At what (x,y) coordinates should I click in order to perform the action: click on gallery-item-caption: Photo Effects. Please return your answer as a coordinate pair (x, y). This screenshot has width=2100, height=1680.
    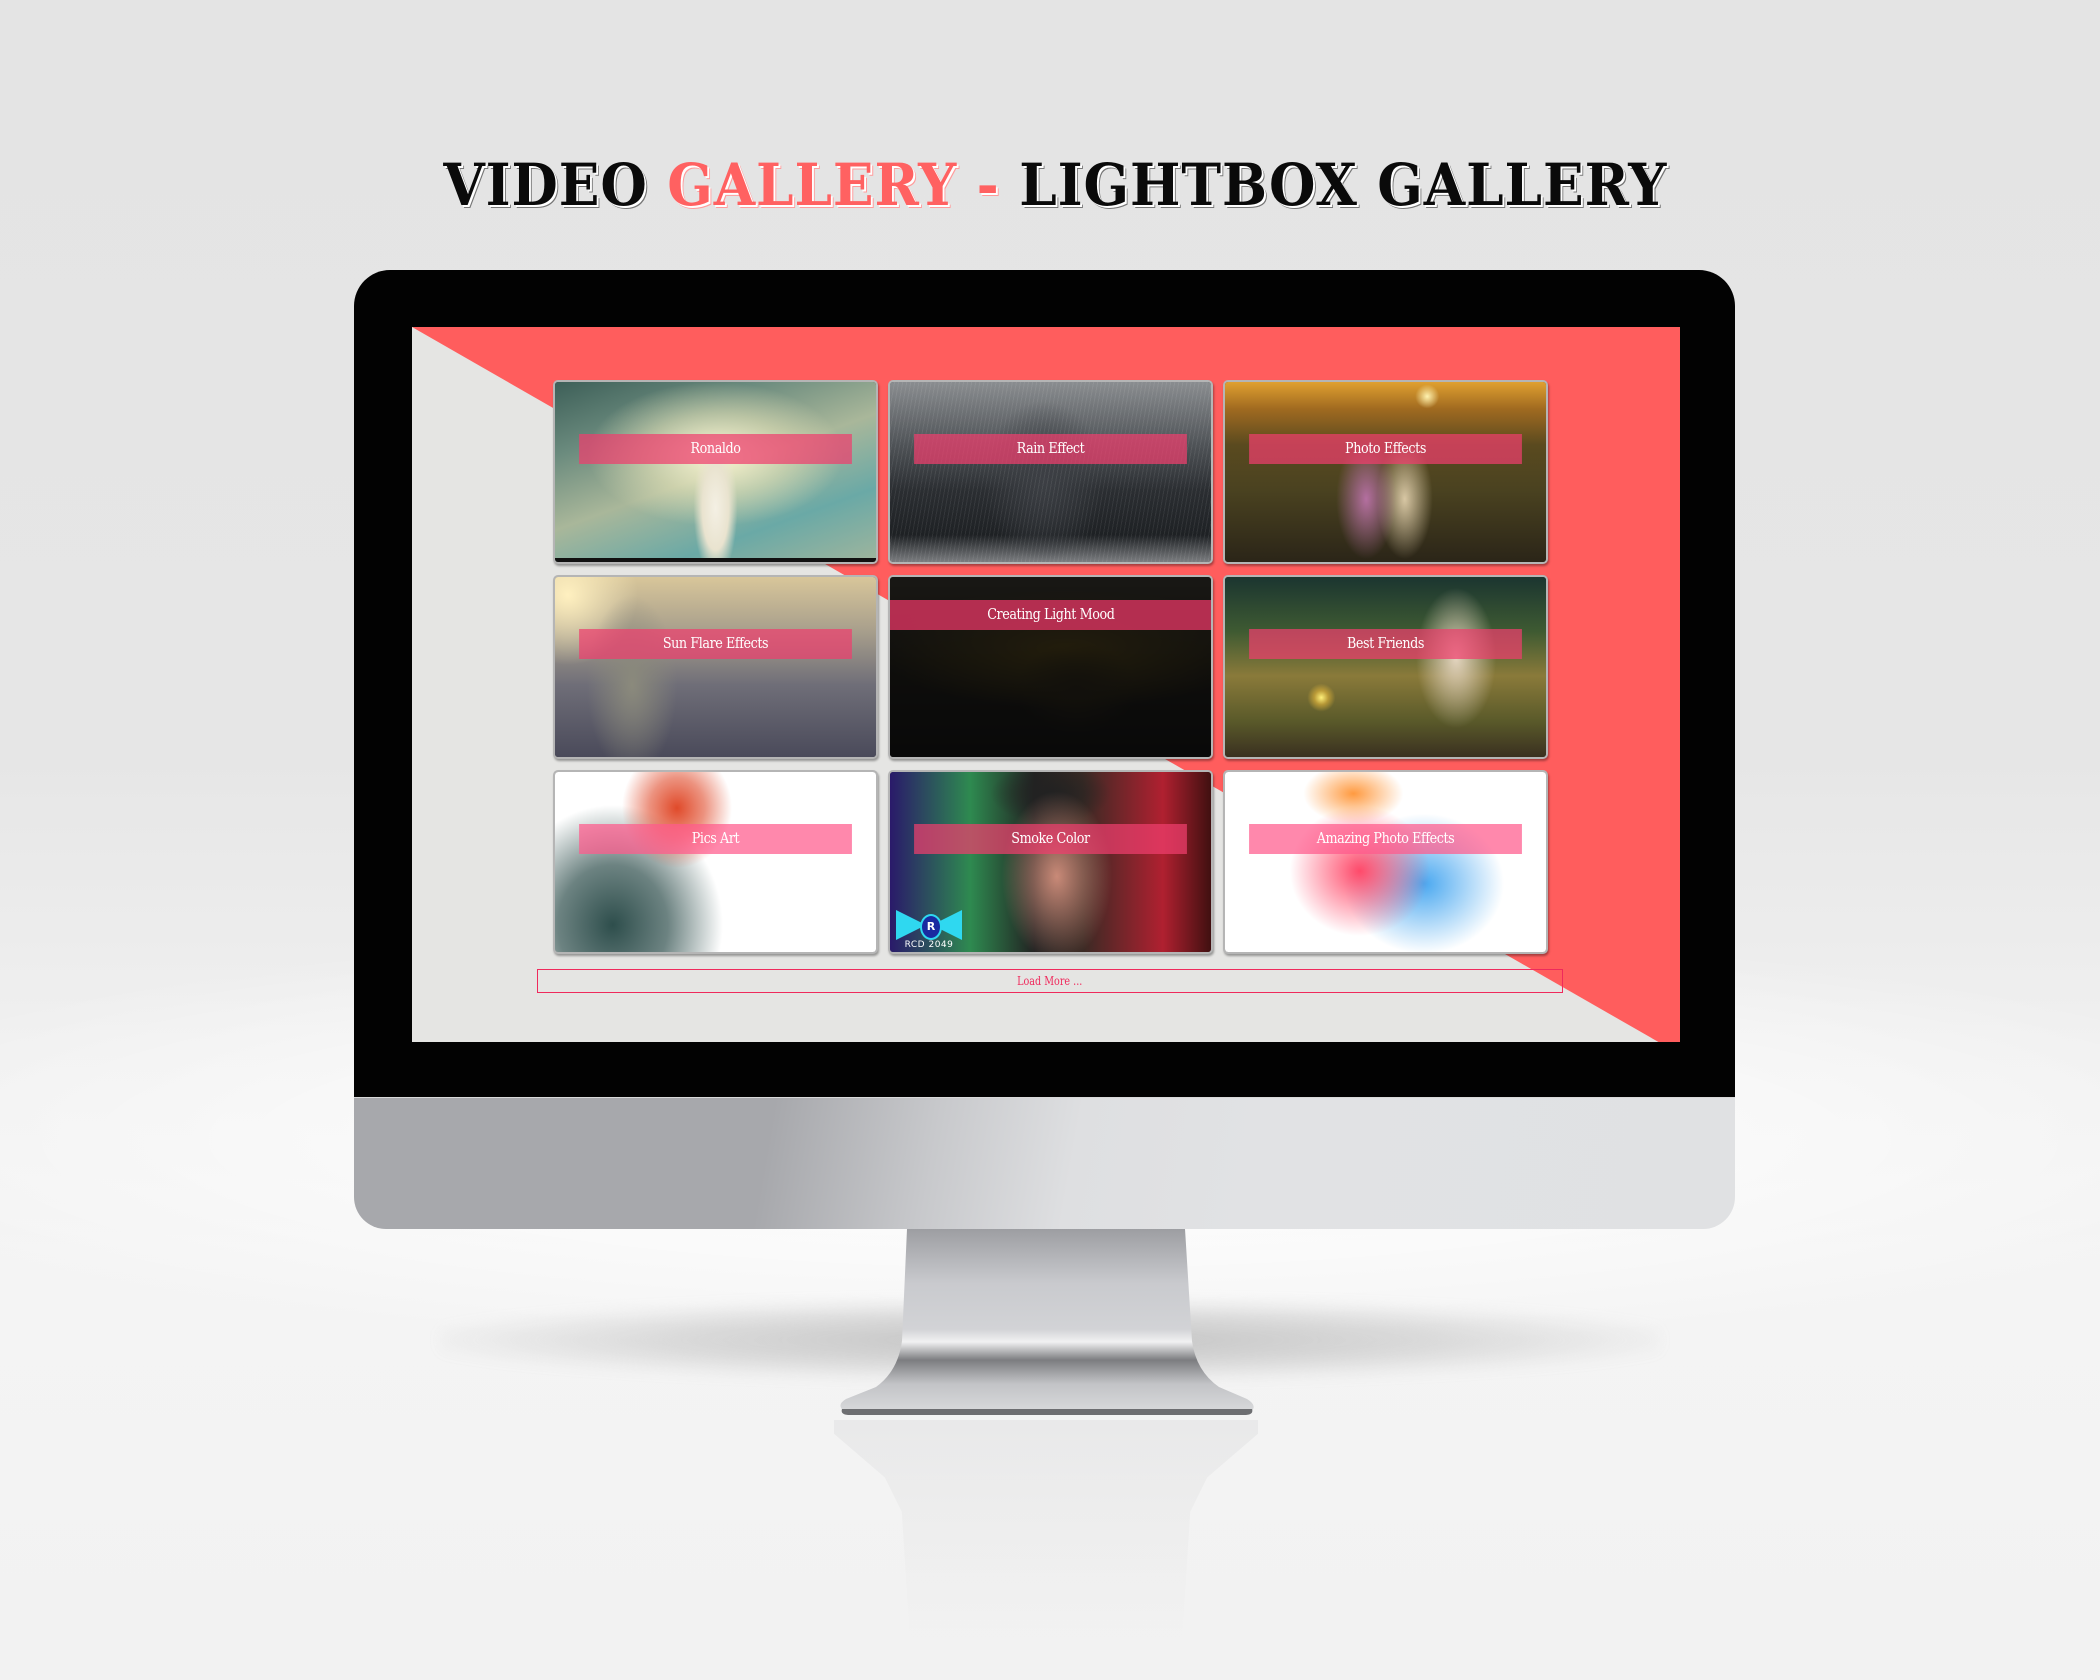
    Looking at the image, I should click on (1385, 449).